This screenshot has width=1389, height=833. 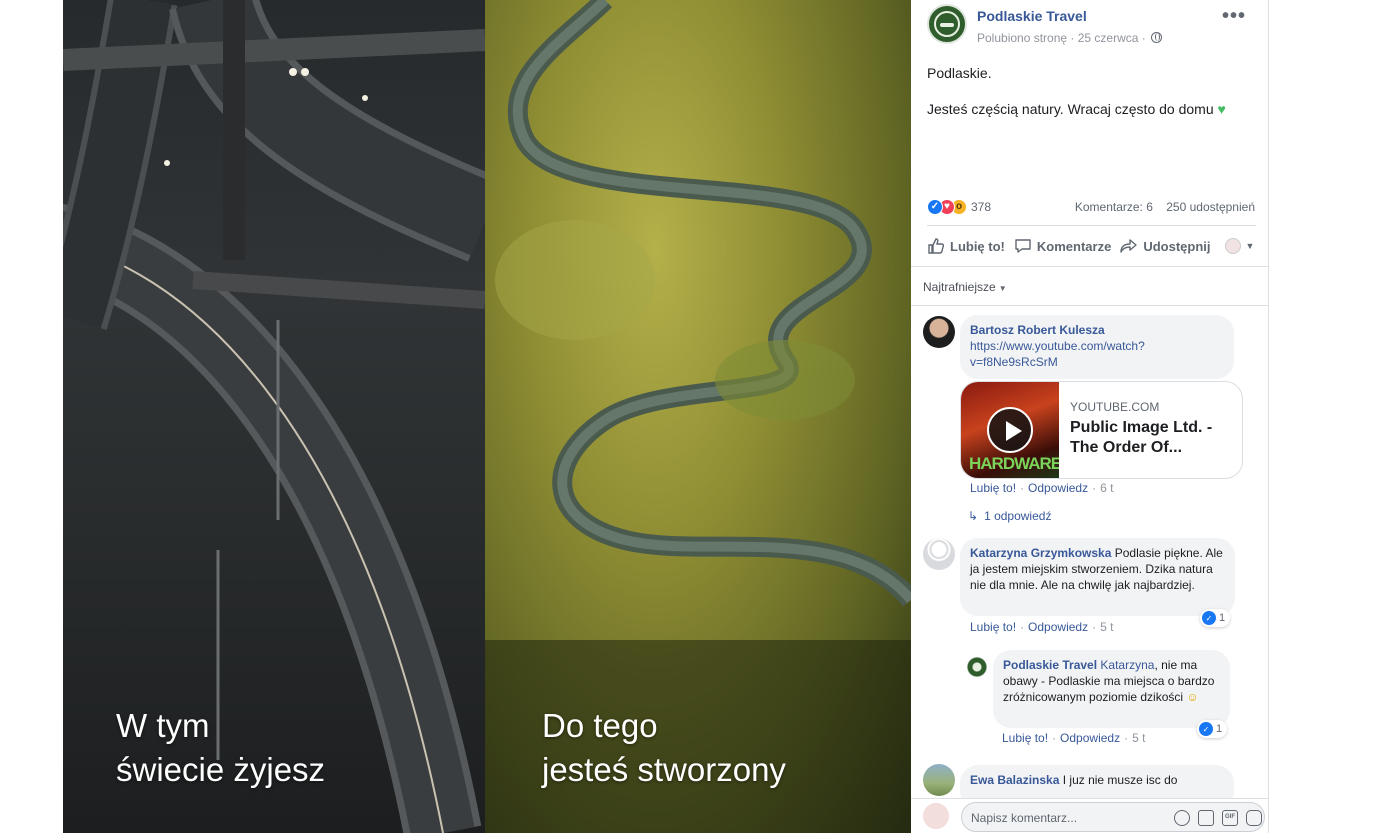 What do you see at coordinates (1120, 780) in the screenshot?
I see `comment-text: I juz nie musze isc do` at bounding box center [1120, 780].